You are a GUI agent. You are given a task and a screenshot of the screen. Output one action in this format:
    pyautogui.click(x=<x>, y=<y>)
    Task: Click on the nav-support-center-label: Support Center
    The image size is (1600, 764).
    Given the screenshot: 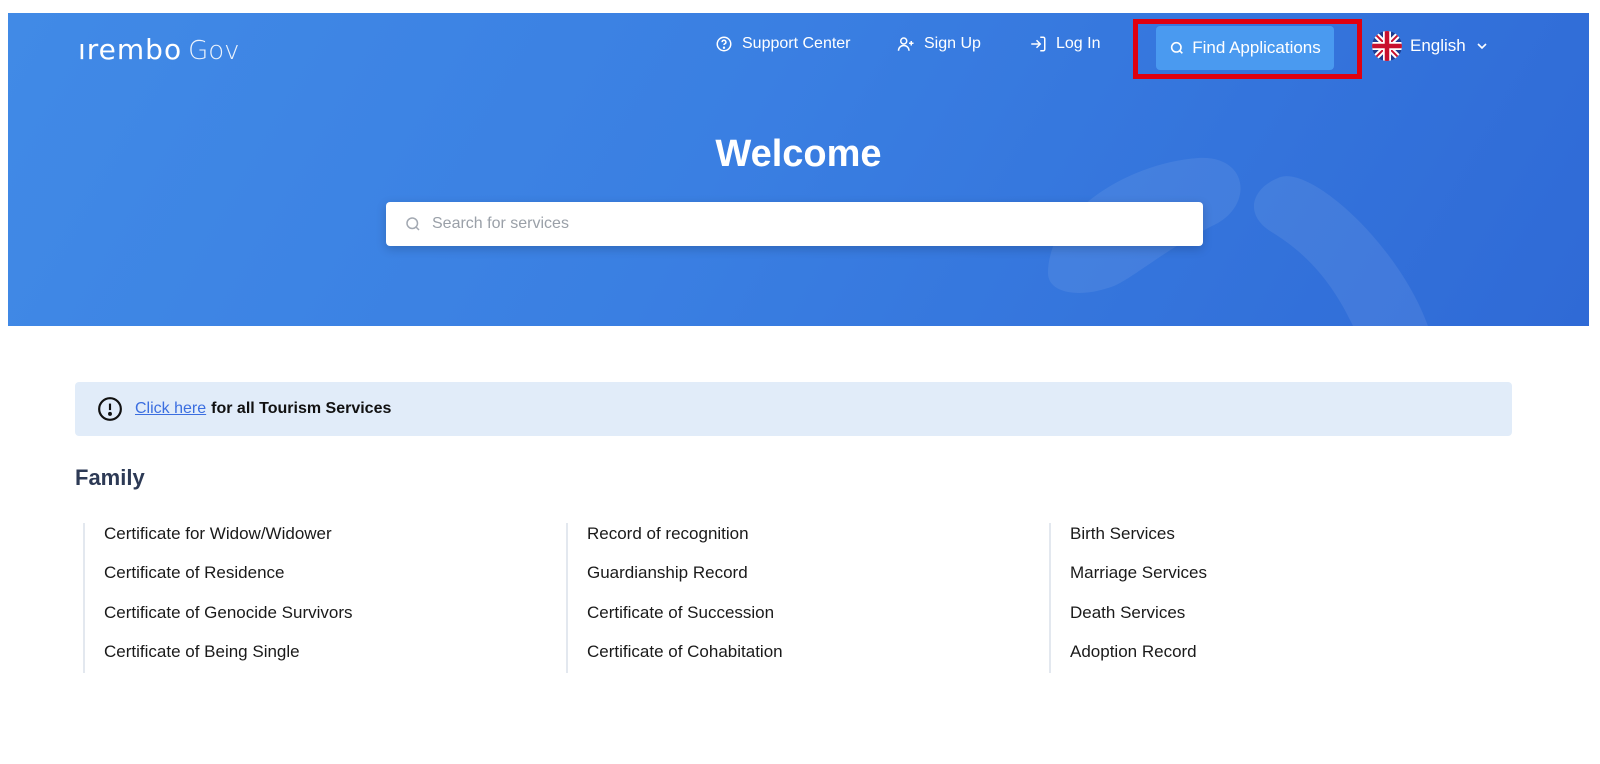 What is the action you would take?
    pyautogui.click(x=796, y=43)
    